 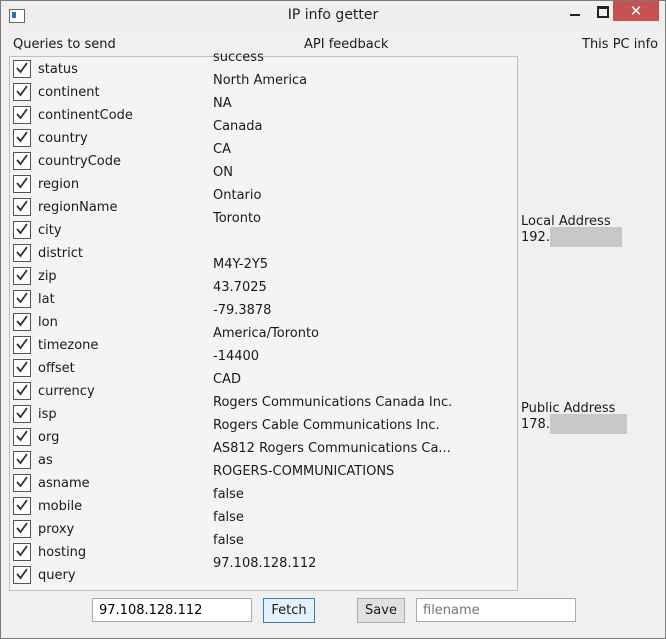 I want to click on query-label: mobile, so click(x=60, y=506).